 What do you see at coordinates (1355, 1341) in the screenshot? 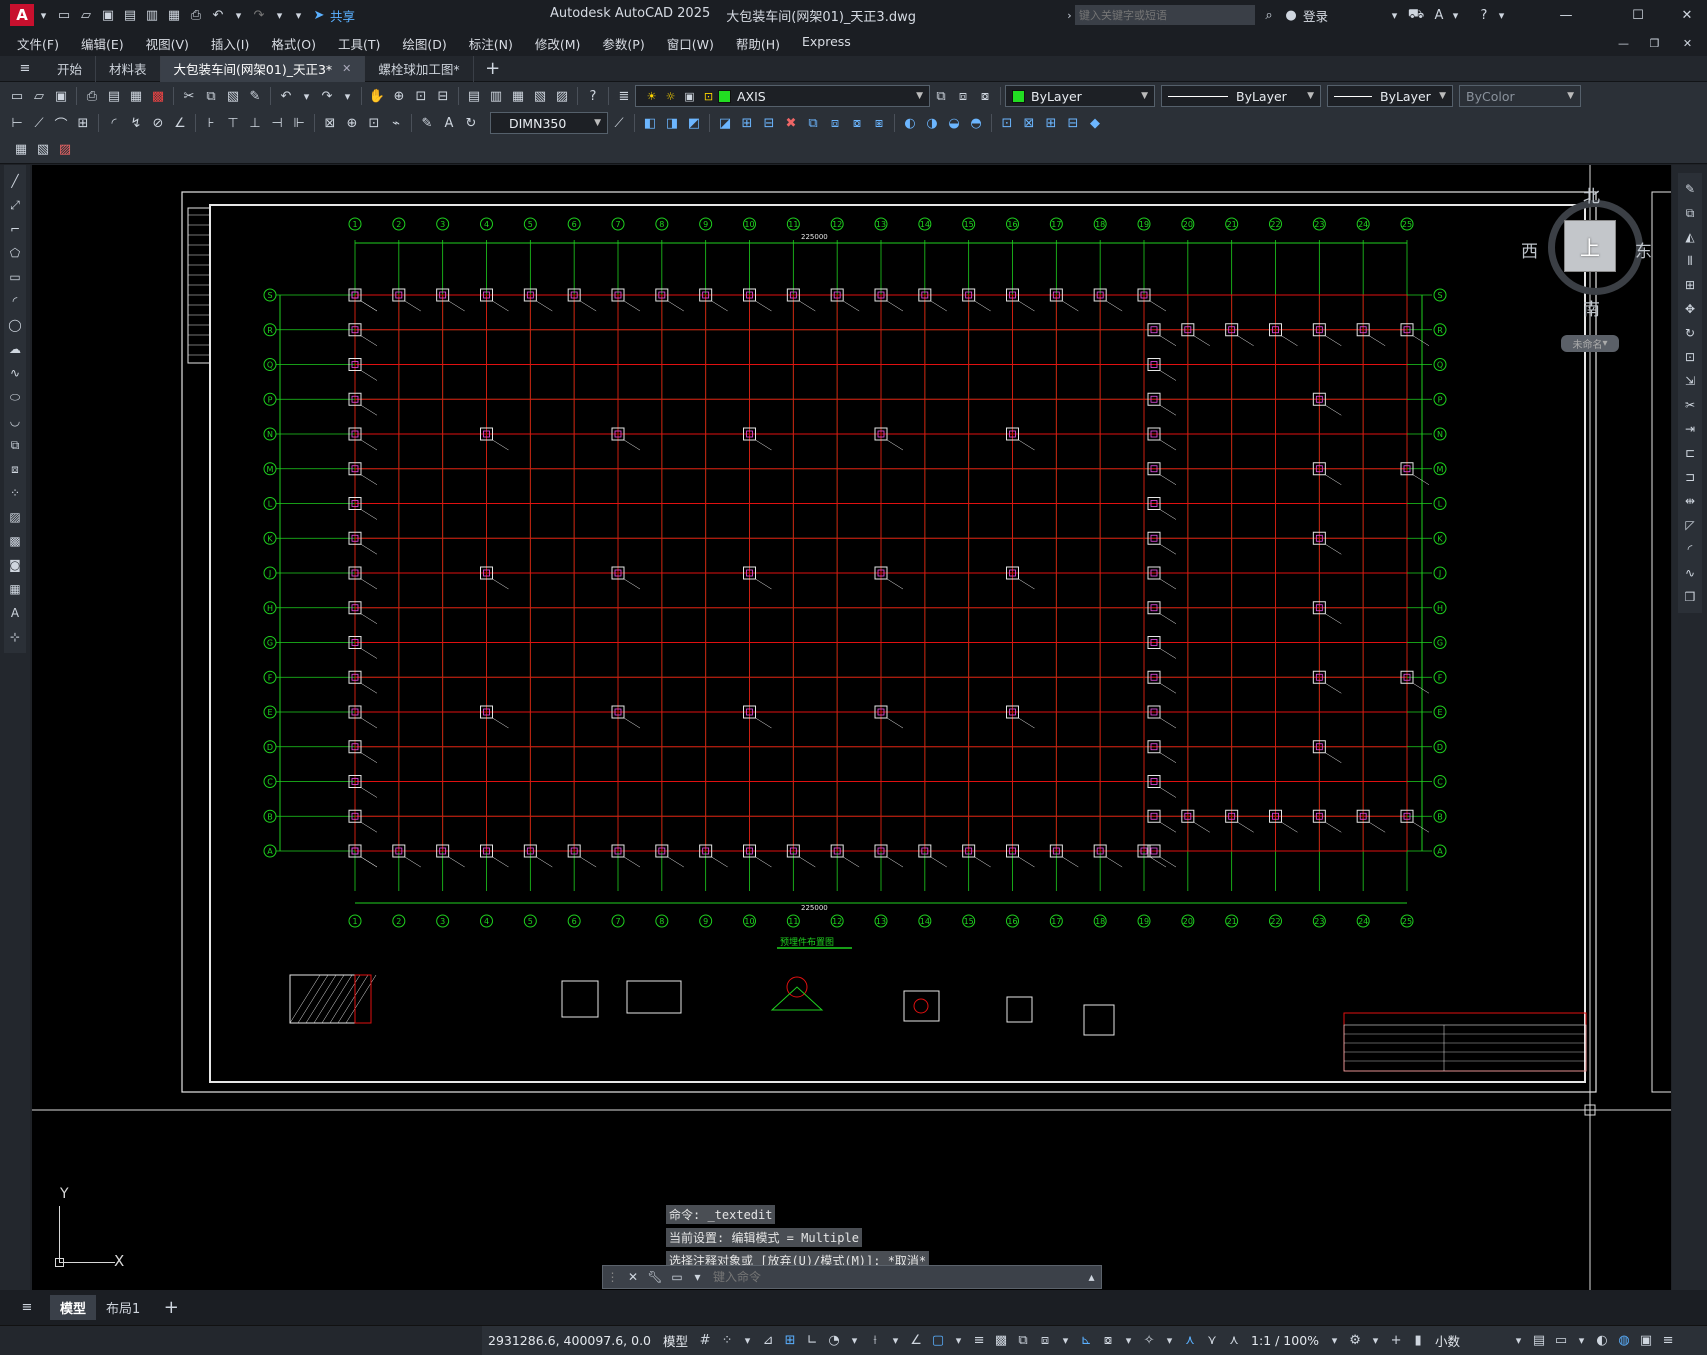
I see `workspace-gear-icon: ⚙` at bounding box center [1355, 1341].